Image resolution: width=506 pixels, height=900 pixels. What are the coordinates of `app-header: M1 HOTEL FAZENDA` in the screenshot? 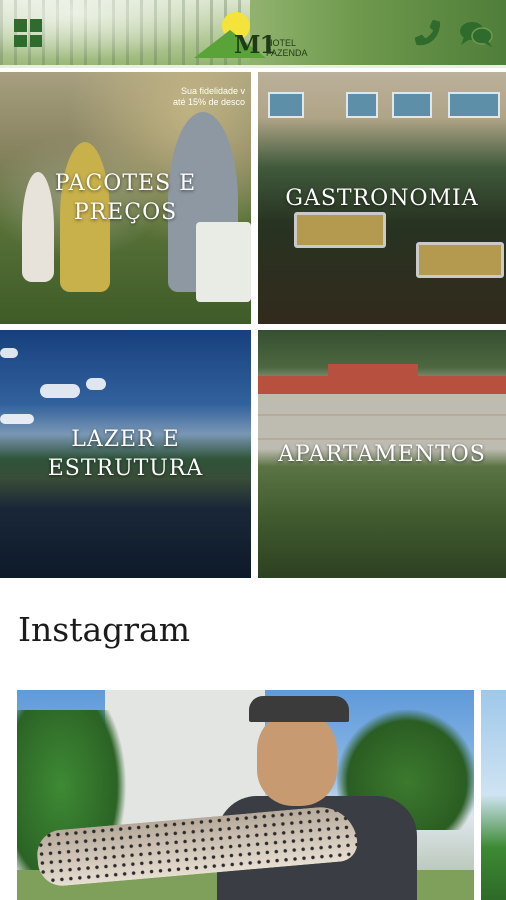 It's located at (253, 34).